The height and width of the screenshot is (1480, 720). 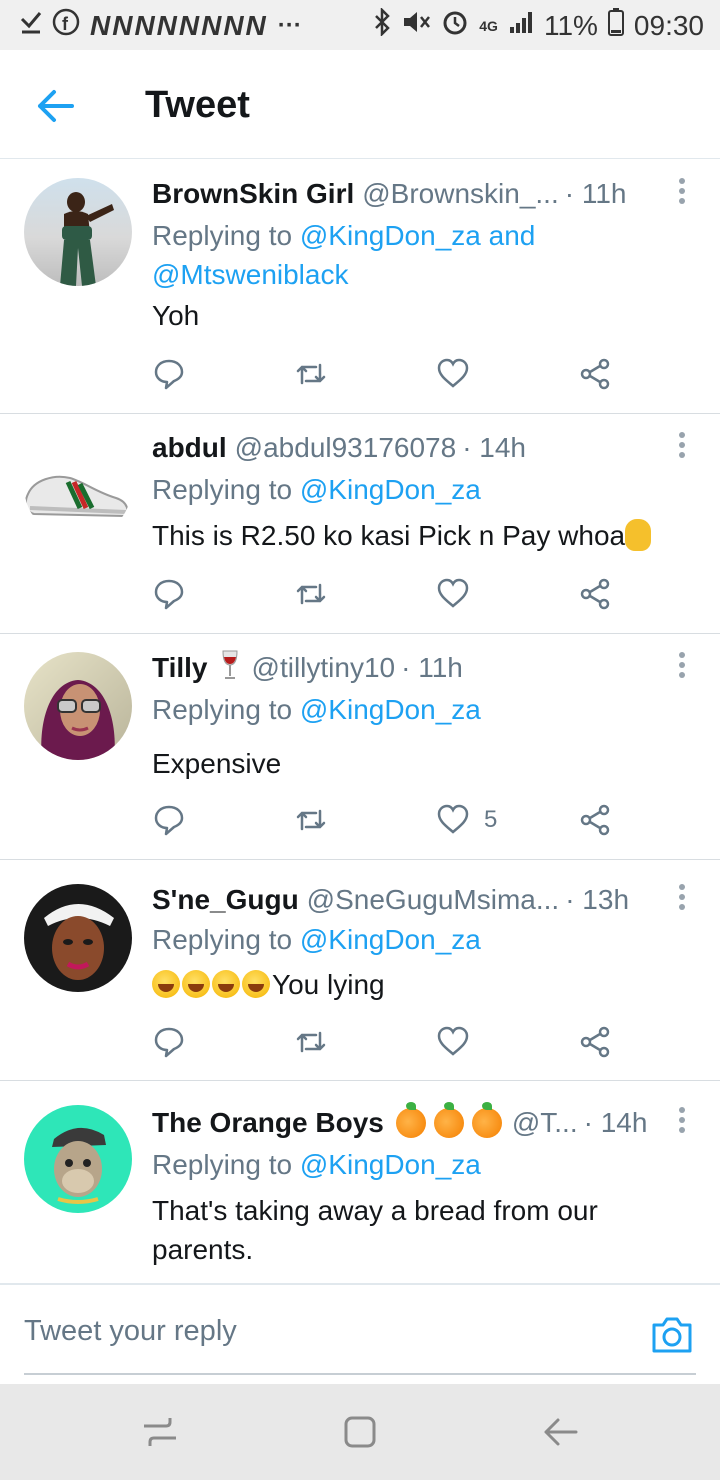 What do you see at coordinates (160, 1432) in the screenshot?
I see `recent-apps-button` at bounding box center [160, 1432].